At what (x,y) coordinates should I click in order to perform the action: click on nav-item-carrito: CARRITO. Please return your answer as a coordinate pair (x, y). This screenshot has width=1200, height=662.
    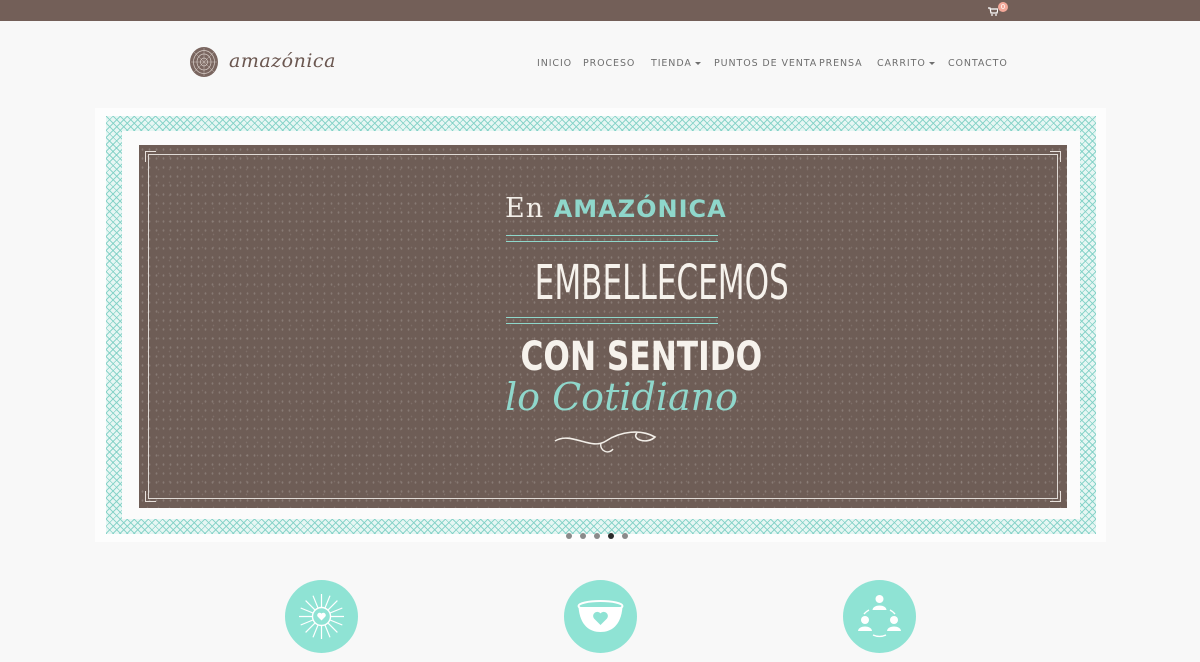
    Looking at the image, I should click on (906, 63).